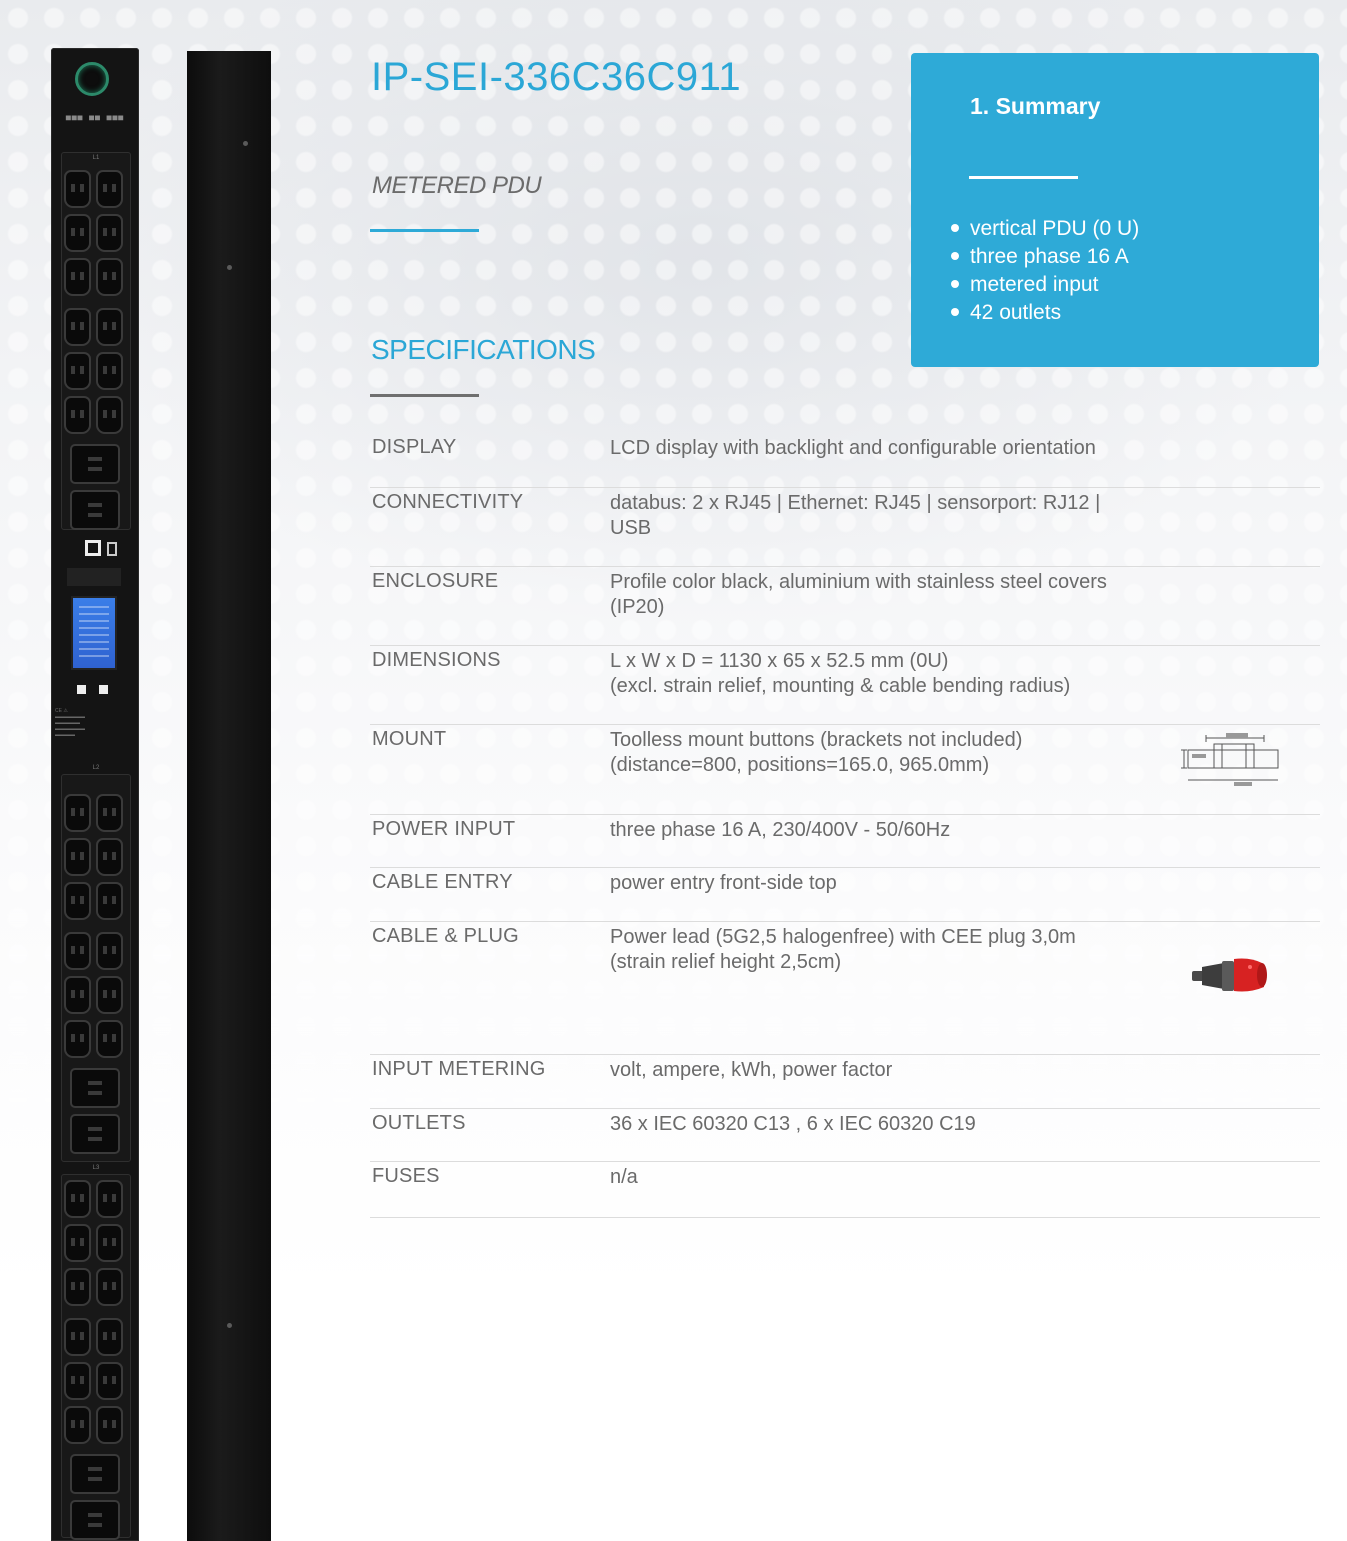 This screenshot has height=1541, width=1347. What do you see at coordinates (414, 447) in the screenshot?
I see `spec-label: DISPLAY` at bounding box center [414, 447].